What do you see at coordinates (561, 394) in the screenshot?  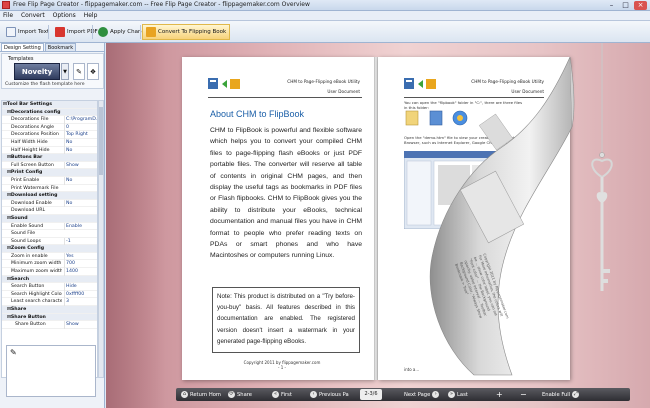 I see `fullscreen-button: Enable Full ⤢` at bounding box center [561, 394].